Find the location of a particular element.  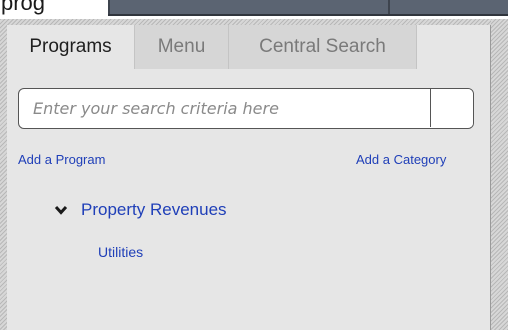

search-box is located at coordinates (246, 108).